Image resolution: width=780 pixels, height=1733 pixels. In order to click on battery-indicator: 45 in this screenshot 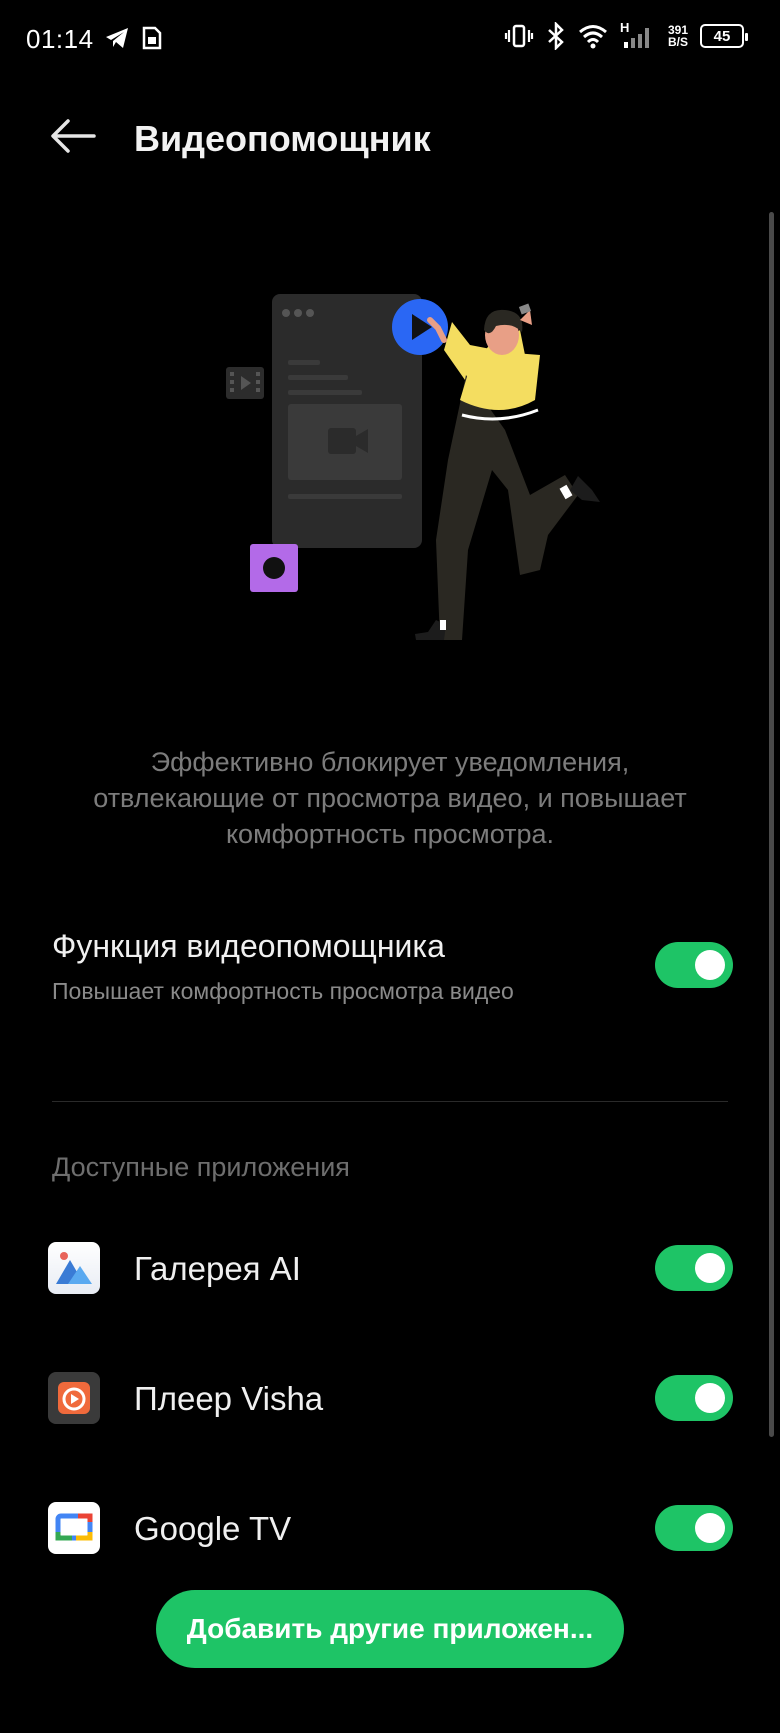, I will do `click(724, 36)`.